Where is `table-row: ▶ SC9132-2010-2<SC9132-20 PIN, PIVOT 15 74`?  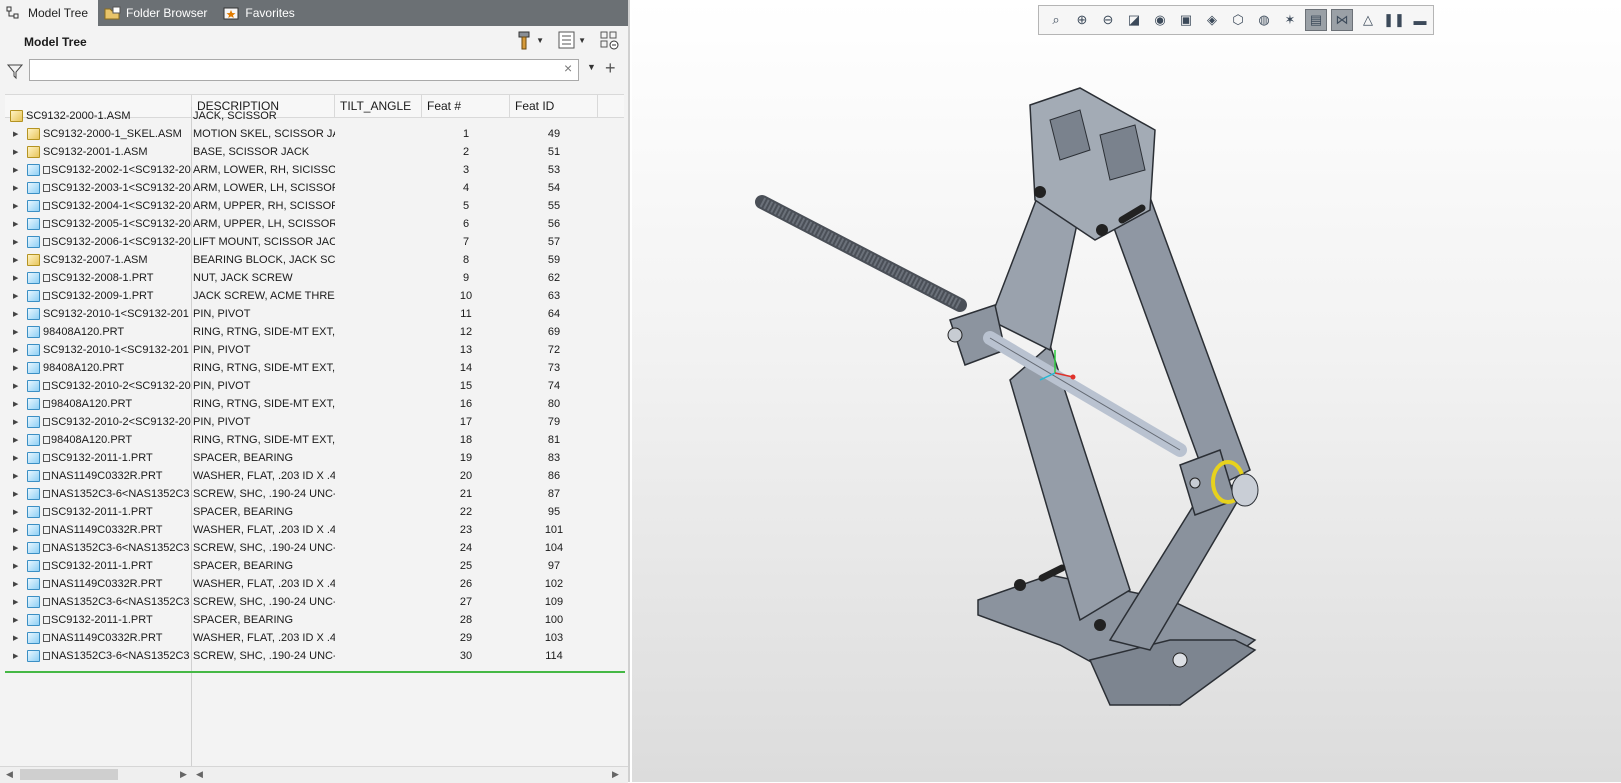
table-row: ▶ SC9132-2010-2<SC9132-20 PIN, PIVOT 15 74 is located at coordinates (314, 386).